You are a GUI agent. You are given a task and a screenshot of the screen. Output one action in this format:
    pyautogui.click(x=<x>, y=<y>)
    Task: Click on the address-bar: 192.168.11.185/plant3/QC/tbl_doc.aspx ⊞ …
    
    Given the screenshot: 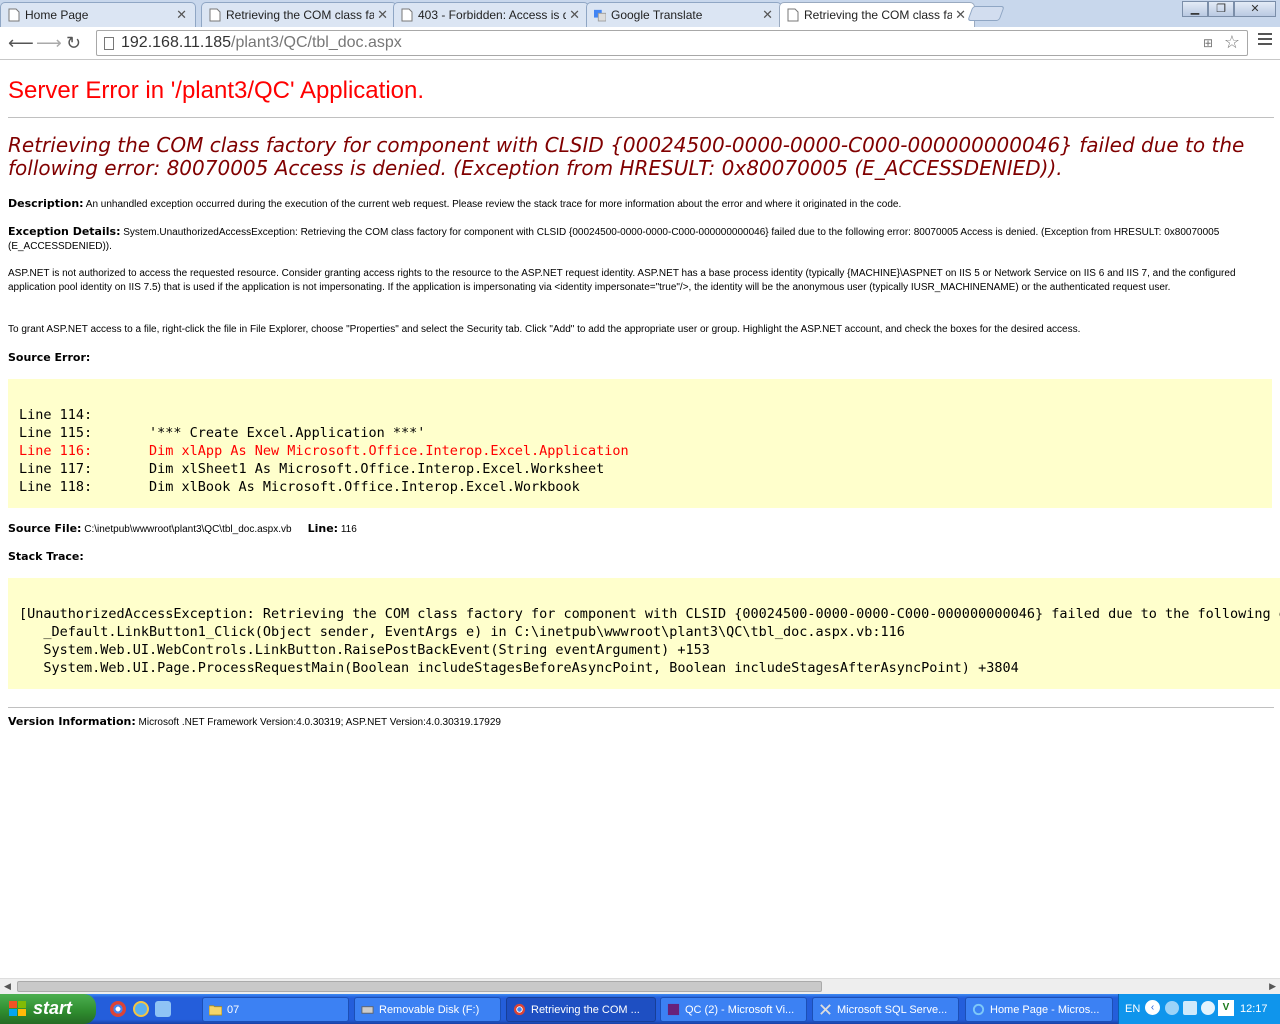 What is the action you would take?
    pyautogui.click(x=672, y=43)
    